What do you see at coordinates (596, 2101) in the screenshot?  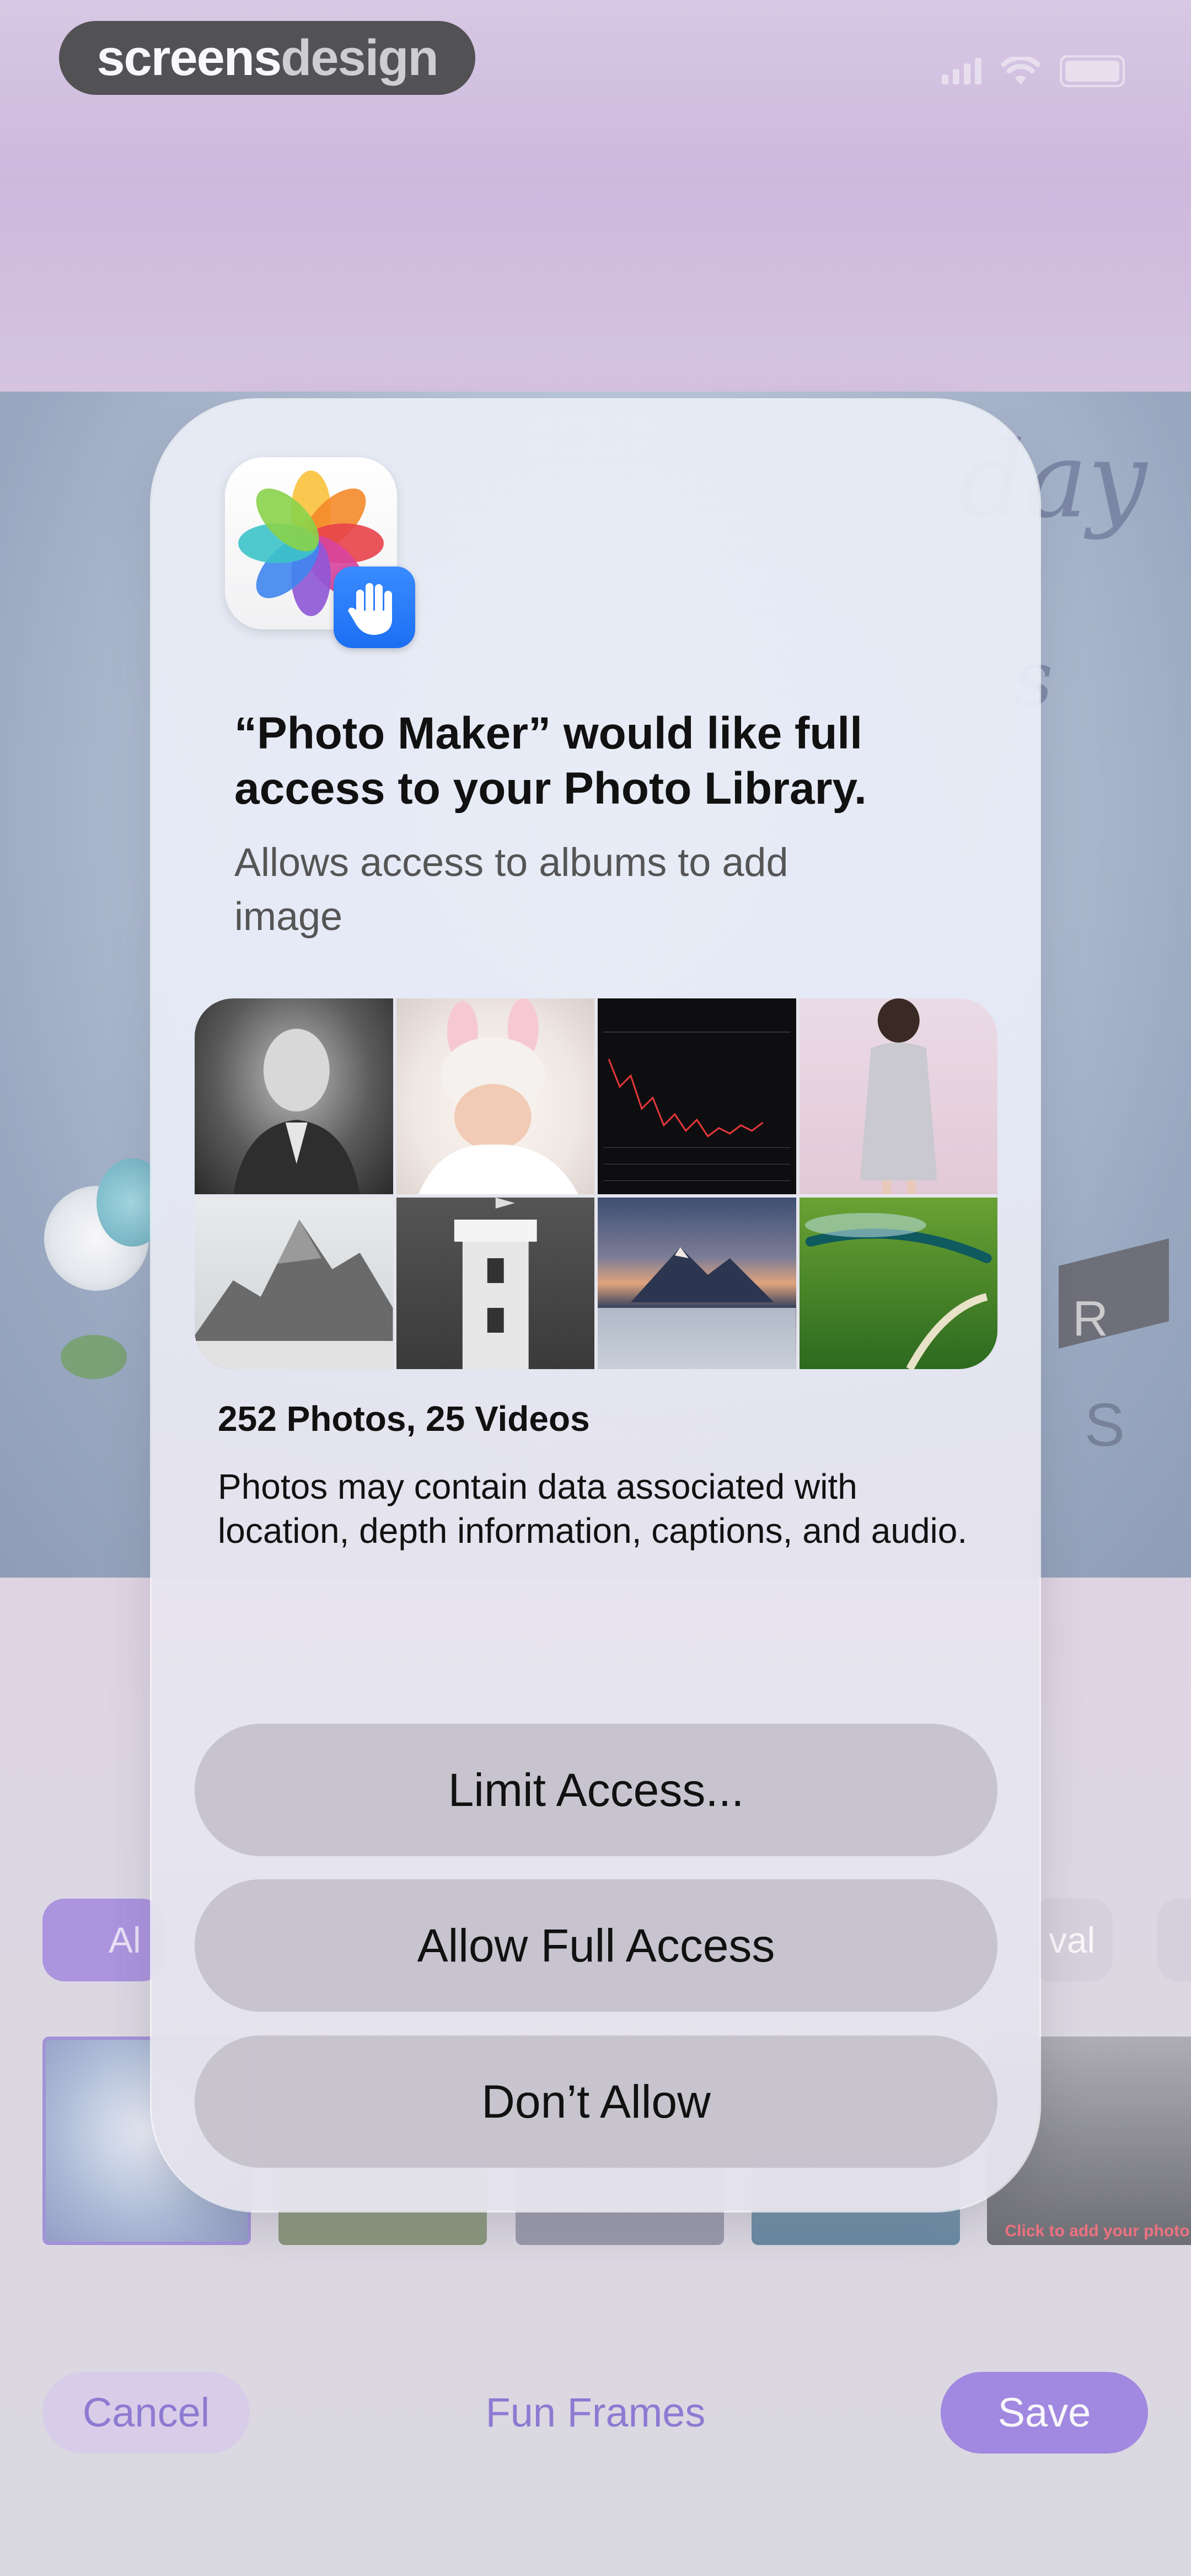 I see `dont-allow-button: Don’t Allow` at bounding box center [596, 2101].